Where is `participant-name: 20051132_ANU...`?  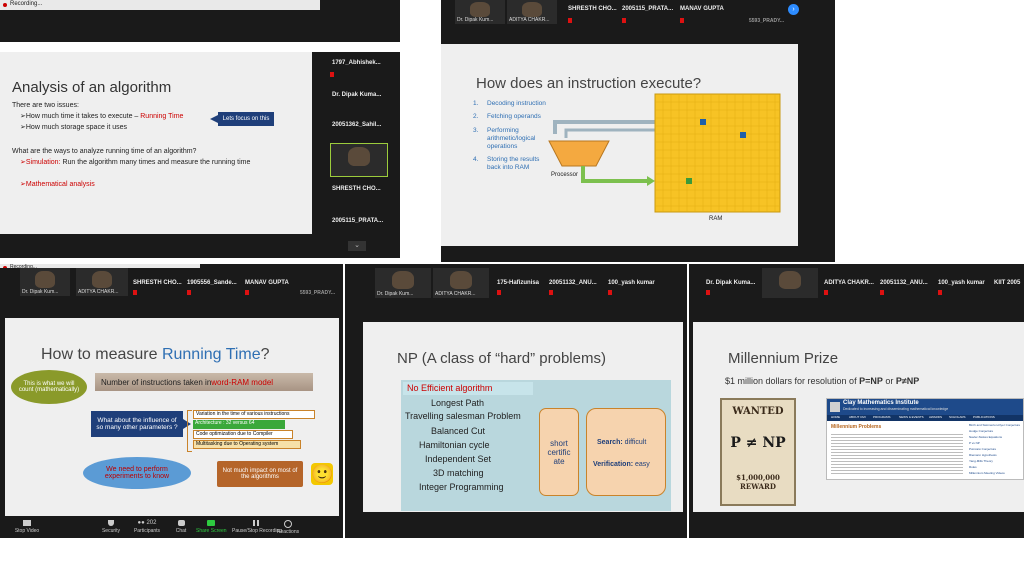 participant-name: 20051132_ANU... is located at coordinates (904, 283).